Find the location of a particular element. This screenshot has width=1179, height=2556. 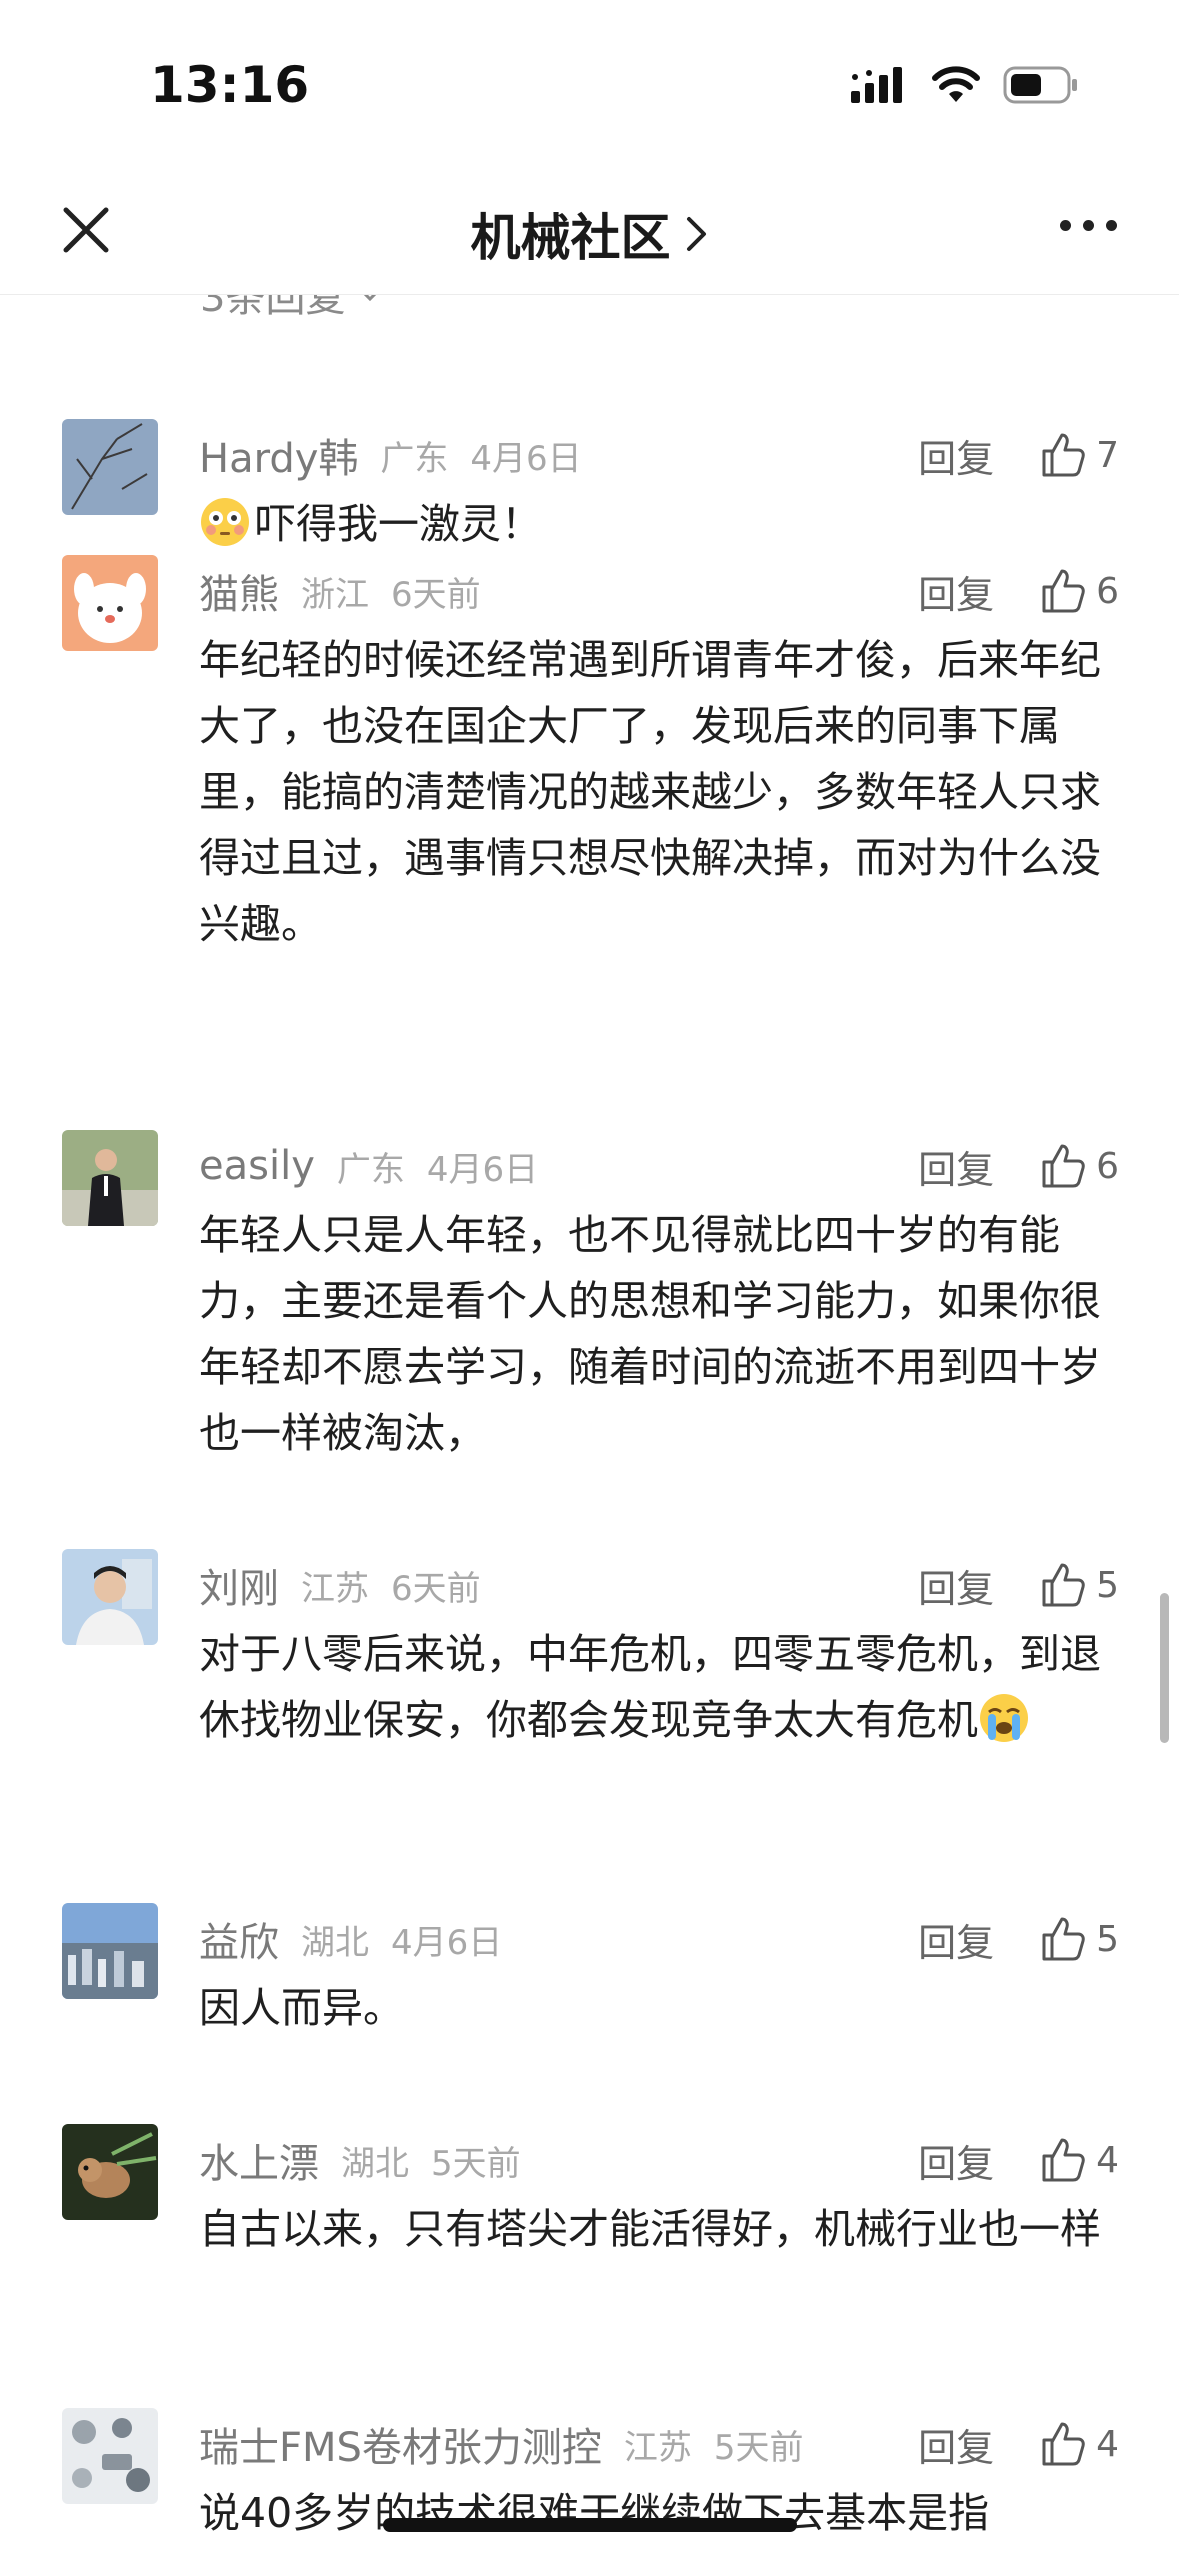

comment-header: Hardy韩 广东 4月6日 回复 7 is located at coordinates (659, 455).